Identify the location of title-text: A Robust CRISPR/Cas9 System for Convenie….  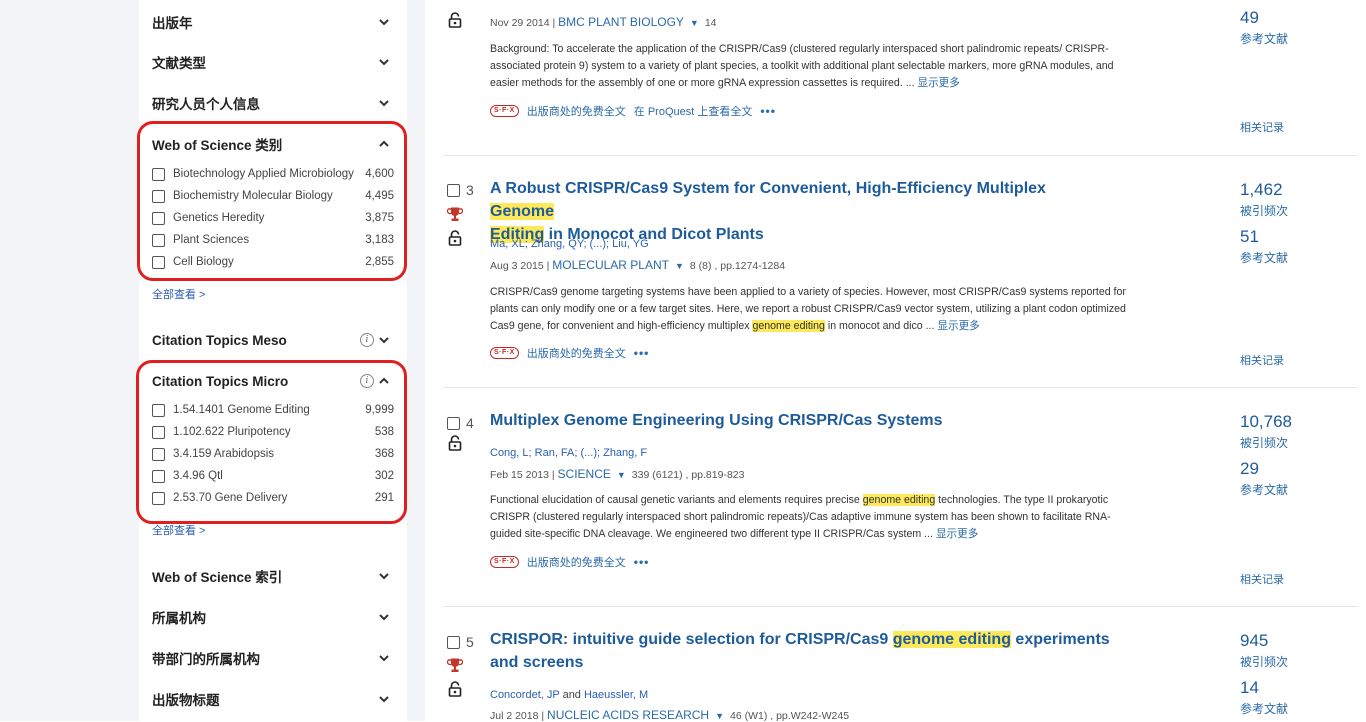
(768, 188).